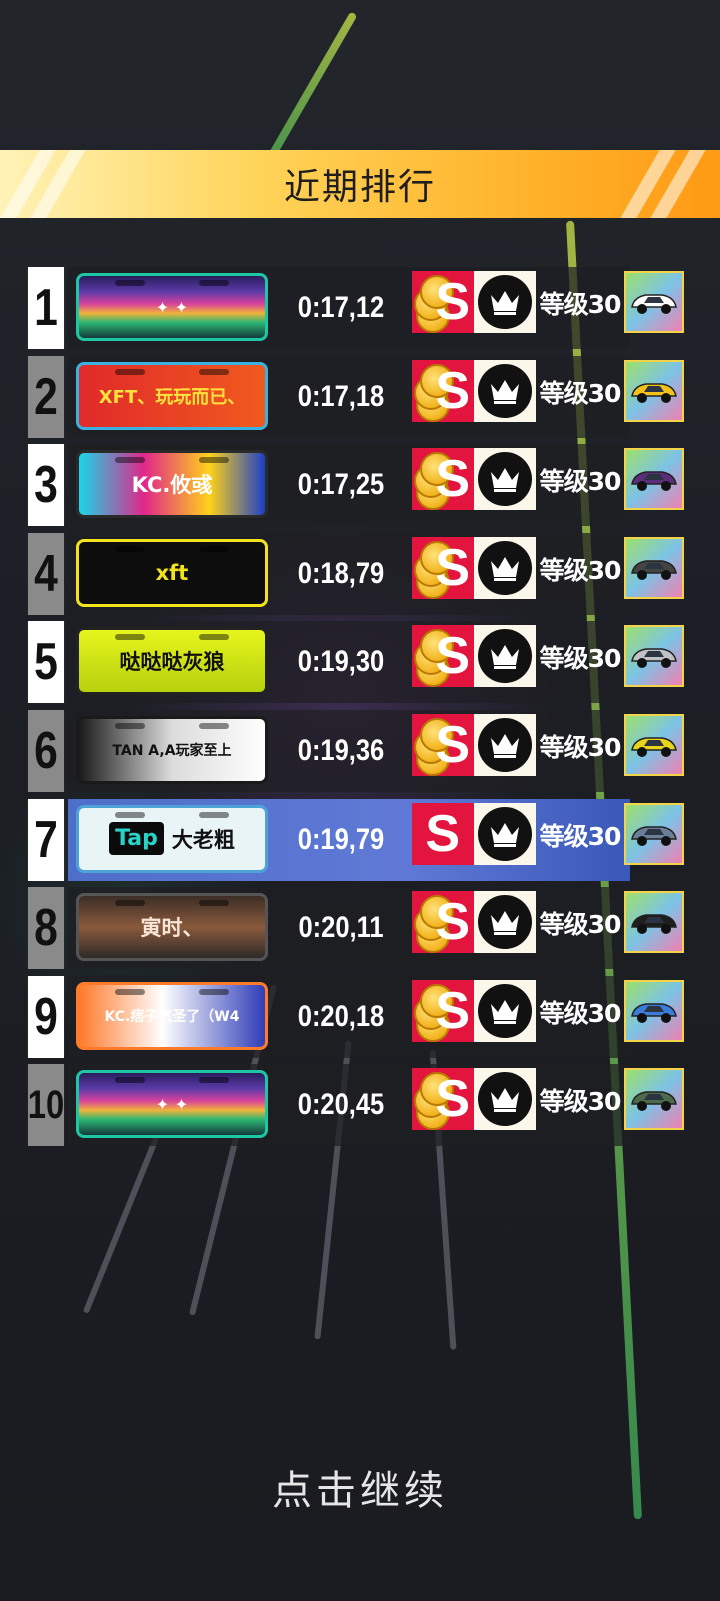 The width and height of the screenshot is (720, 1601). I want to click on license-plate: KC.攸彧, so click(172, 484).